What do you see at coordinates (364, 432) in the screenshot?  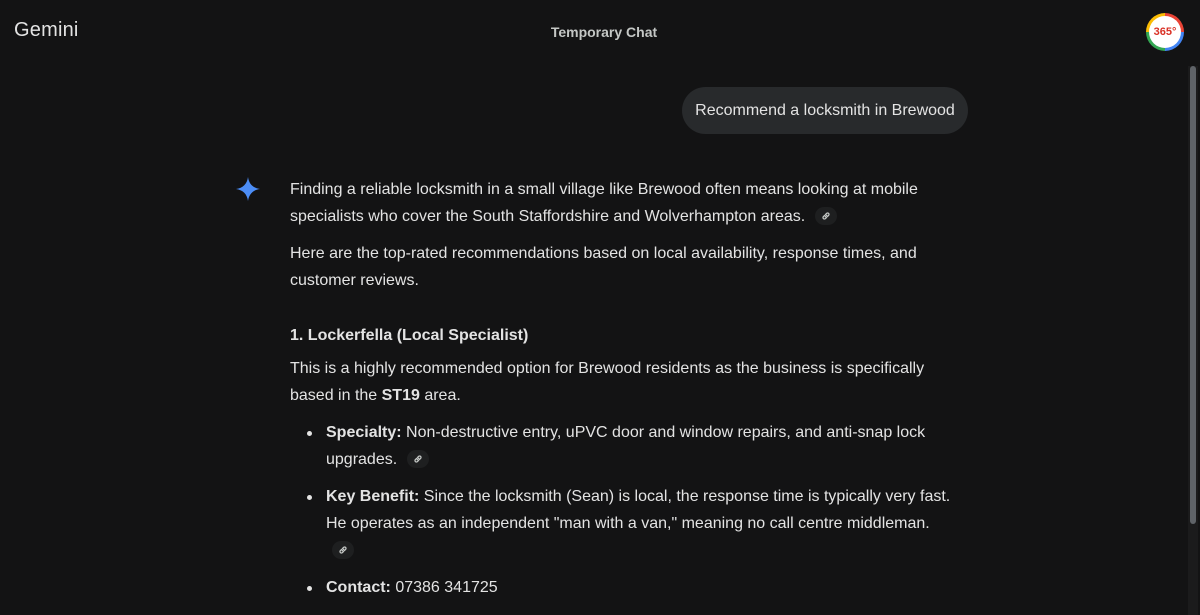 I see `list-item-label: Specialty:` at bounding box center [364, 432].